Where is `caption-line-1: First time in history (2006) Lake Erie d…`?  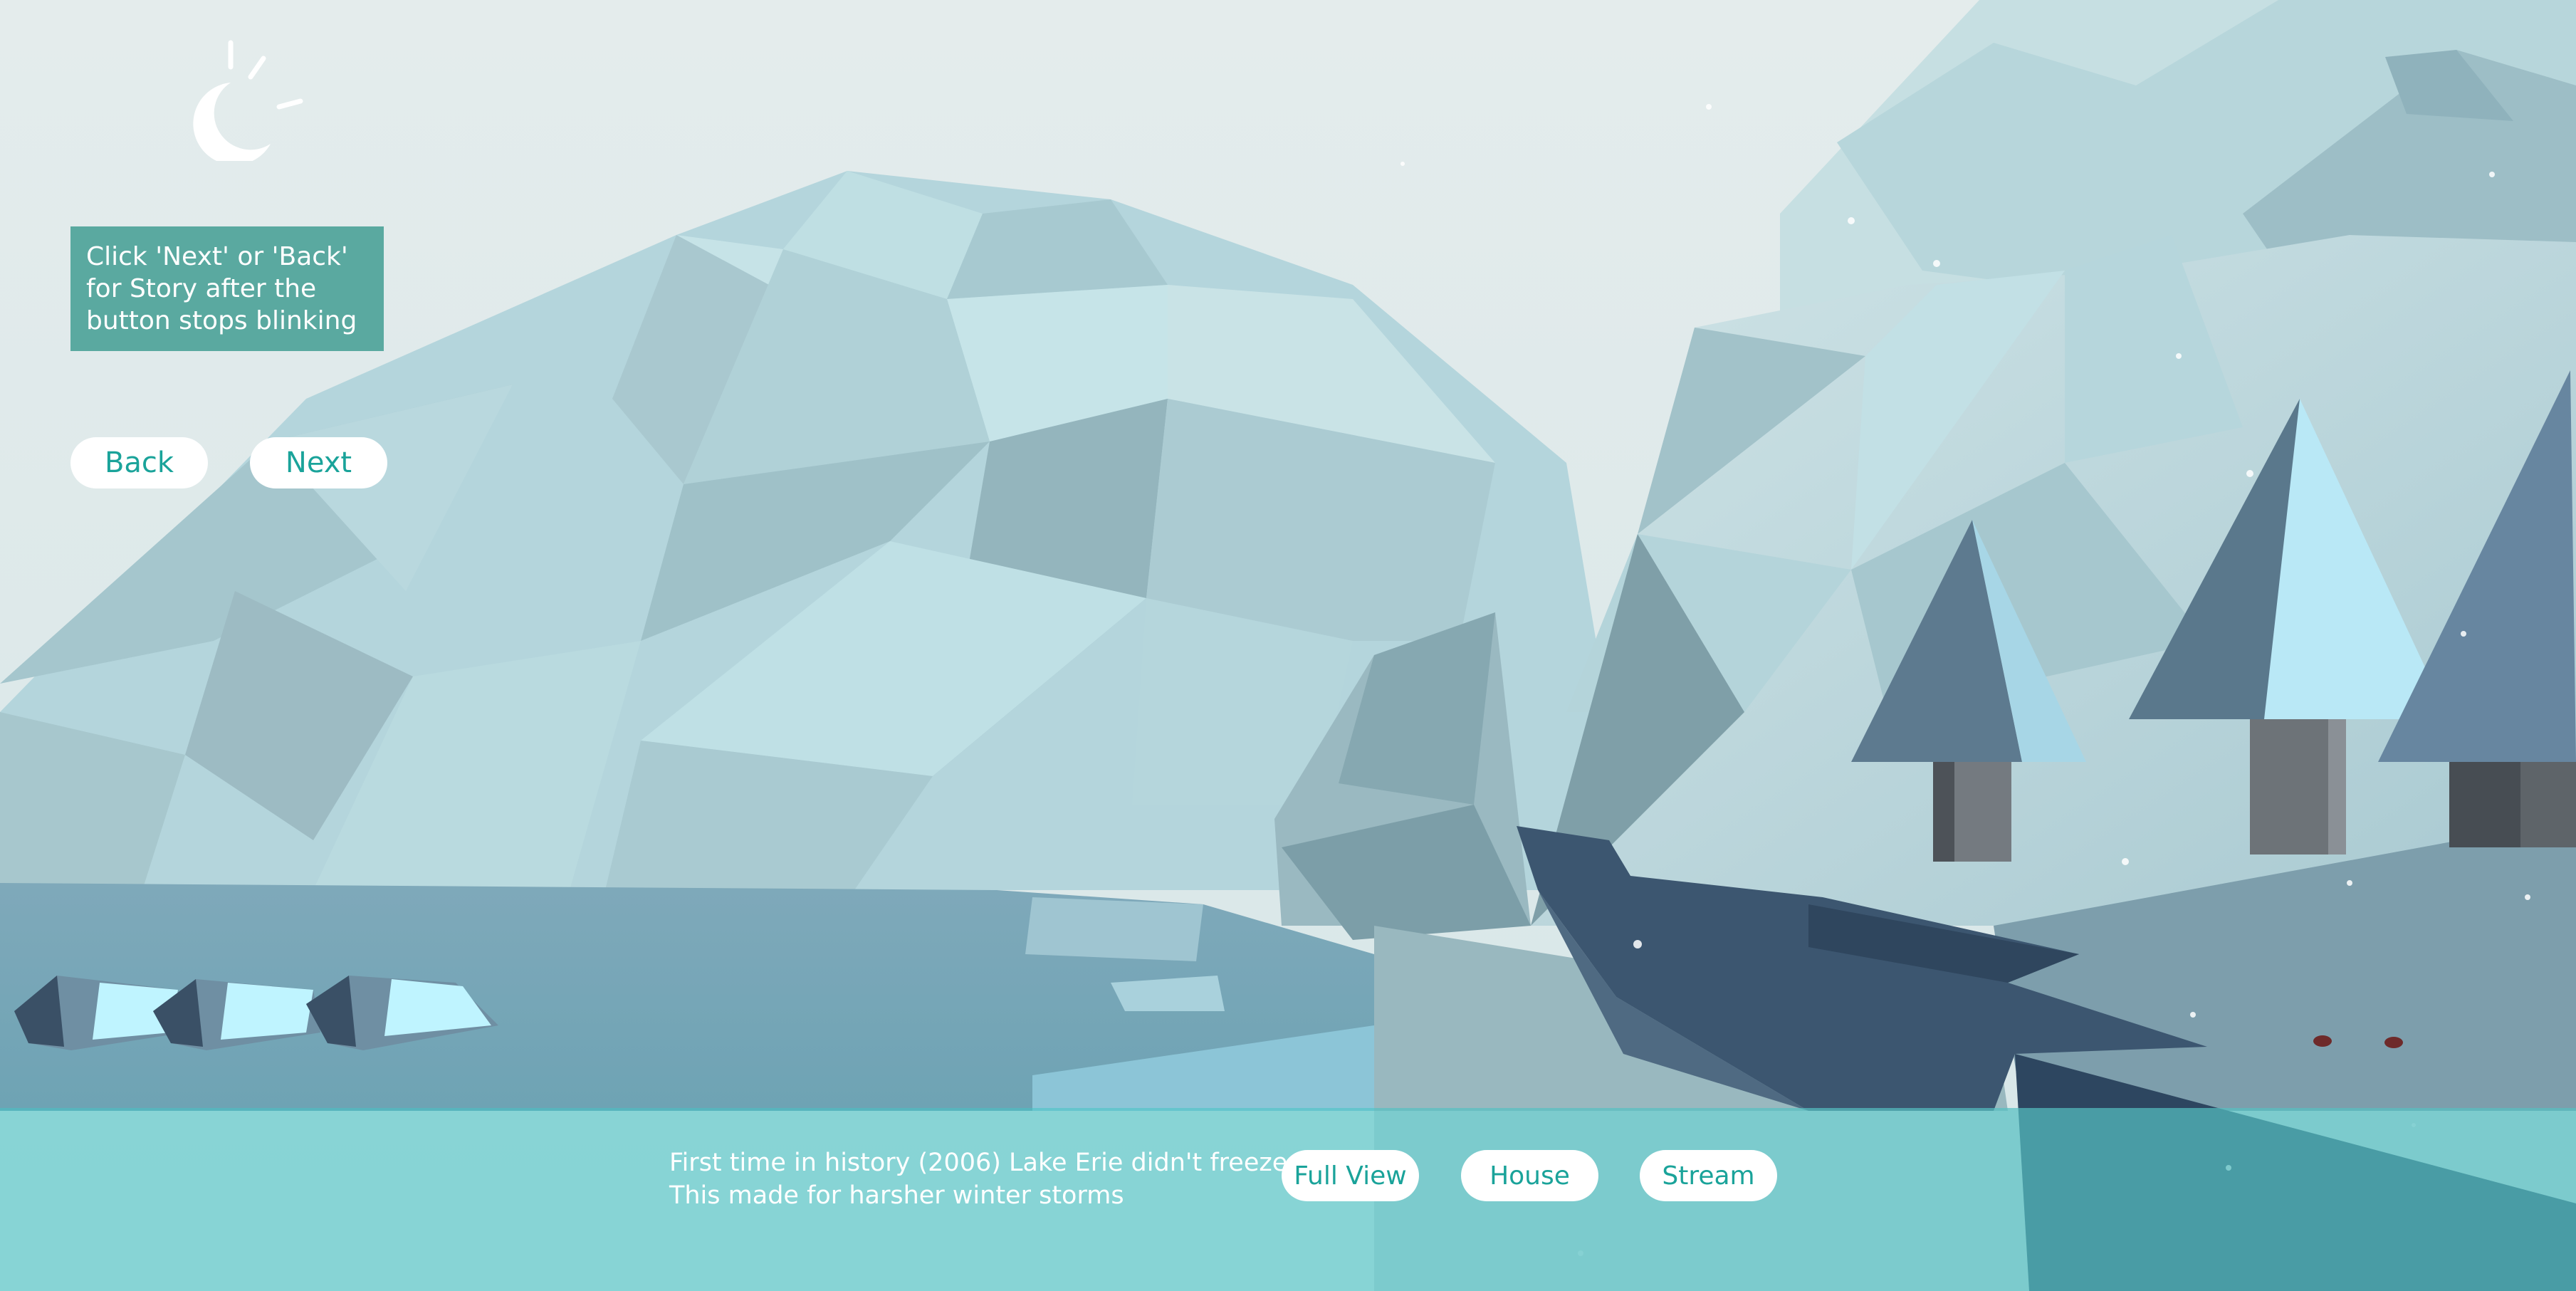
caption-line-1: First time in history (2006) Lake Erie d… is located at coordinates (982, 1163).